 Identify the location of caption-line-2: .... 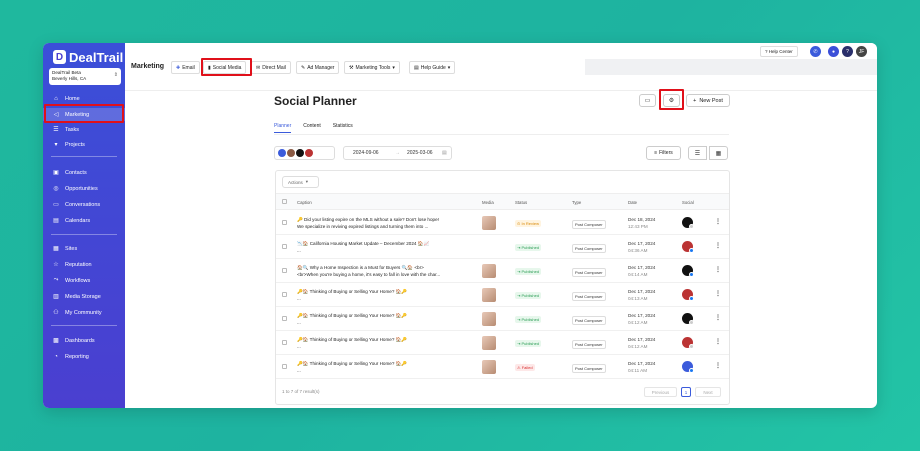
(299, 298).